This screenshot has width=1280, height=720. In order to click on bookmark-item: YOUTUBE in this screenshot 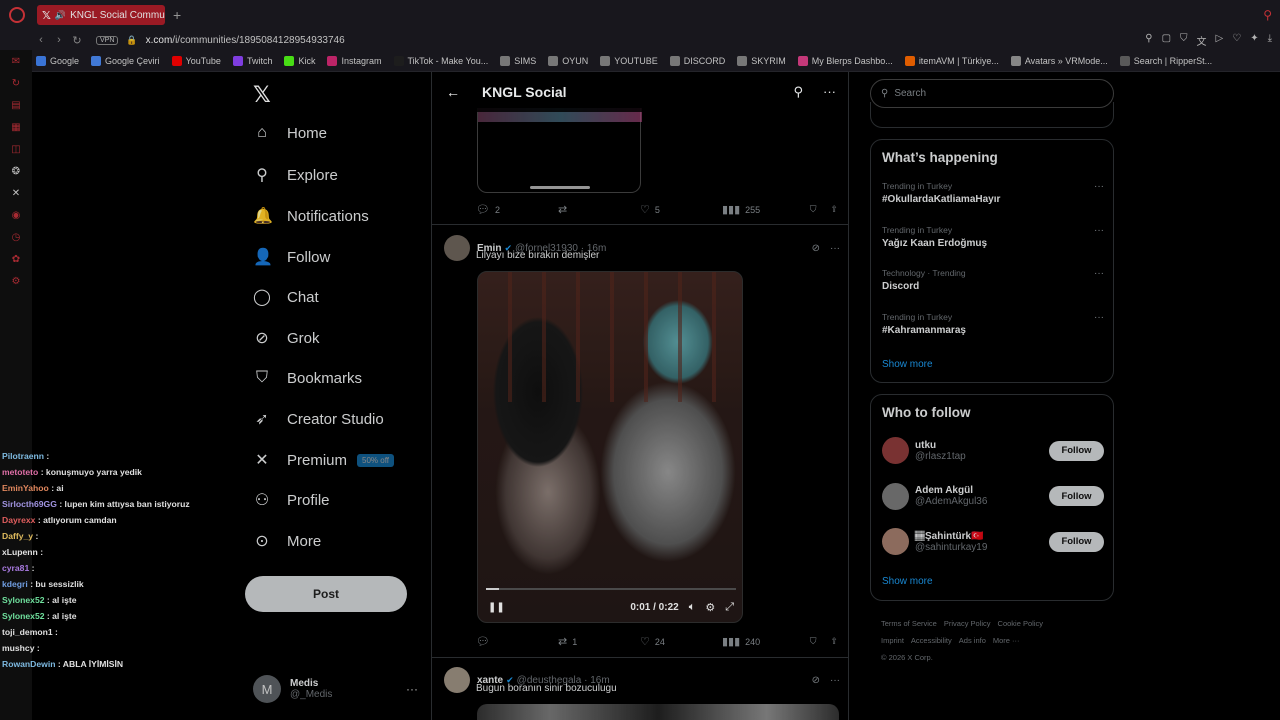, I will do `click(629, 60)`.